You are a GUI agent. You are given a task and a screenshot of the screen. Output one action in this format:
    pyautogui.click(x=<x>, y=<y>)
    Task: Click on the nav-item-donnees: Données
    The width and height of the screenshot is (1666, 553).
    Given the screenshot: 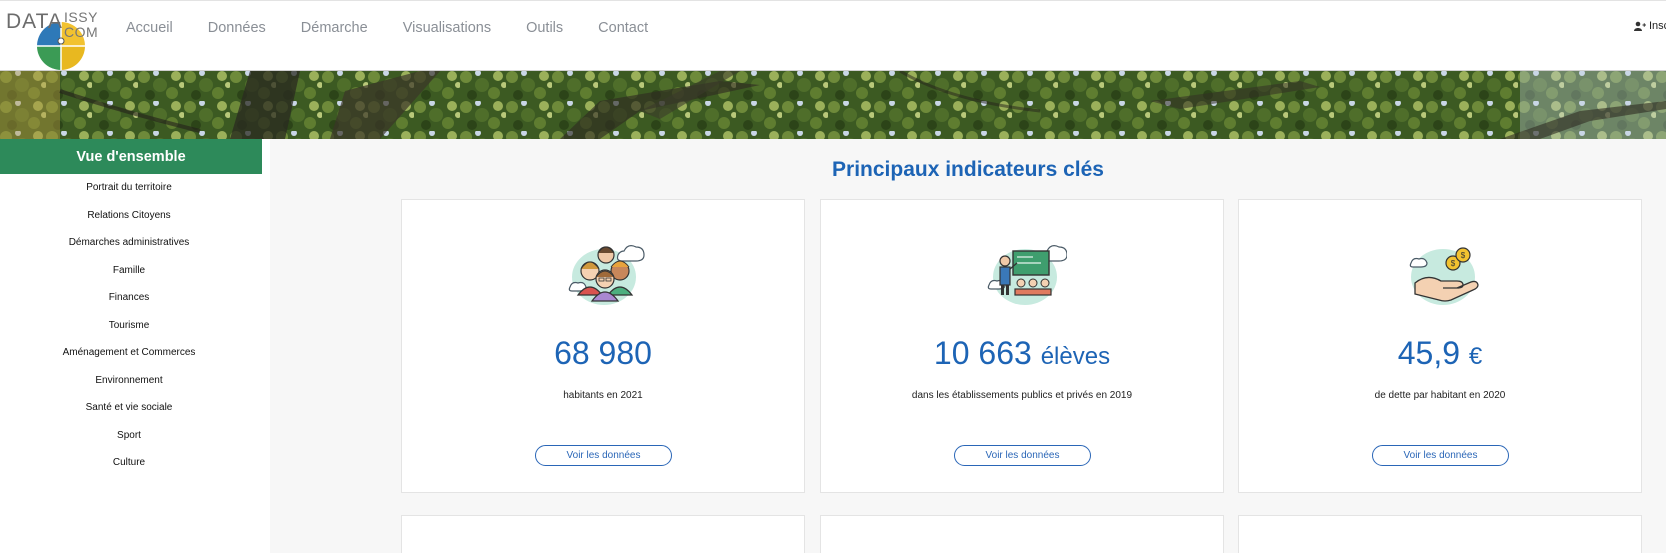 What is the action you would take?
    pyautogui.click(x=237, y=28)
    